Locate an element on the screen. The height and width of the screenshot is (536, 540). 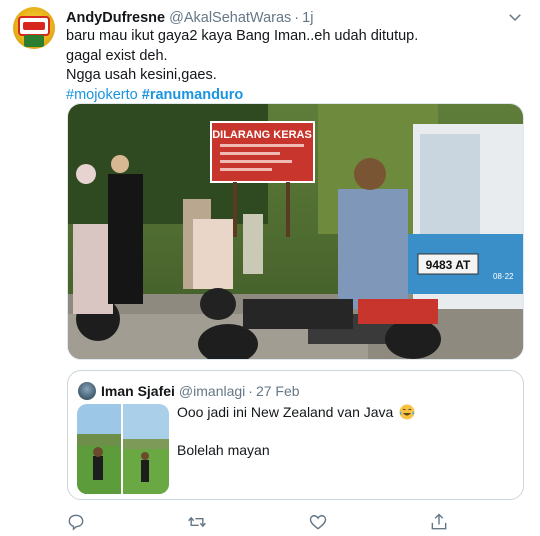
timestamp: 1j is located at coordinates (307, 18).